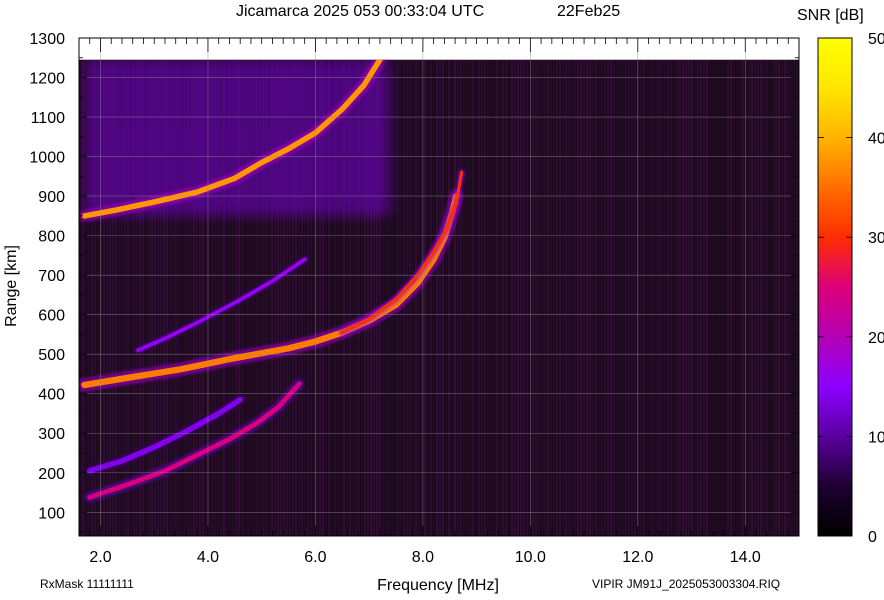  Describe the element at coordinates (11, 286) in the screenshot. I see `y-axis-label: Range [km]` at that location.